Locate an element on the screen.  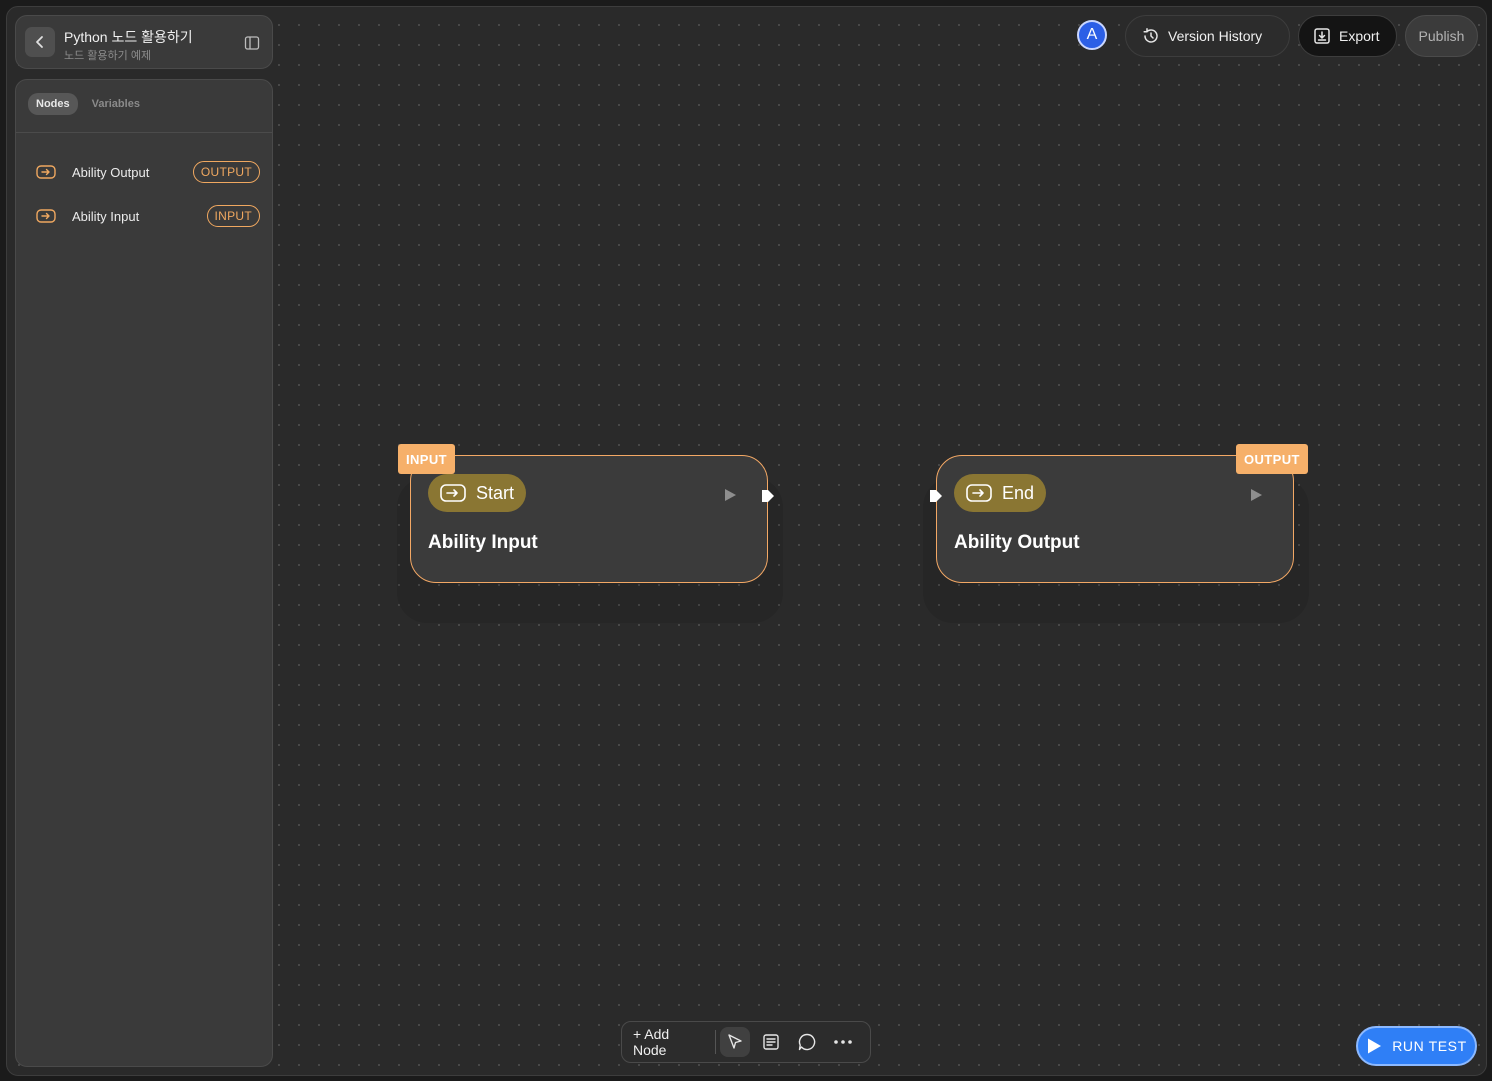
node-type-pill: End is located at coordinates (1000, 493).